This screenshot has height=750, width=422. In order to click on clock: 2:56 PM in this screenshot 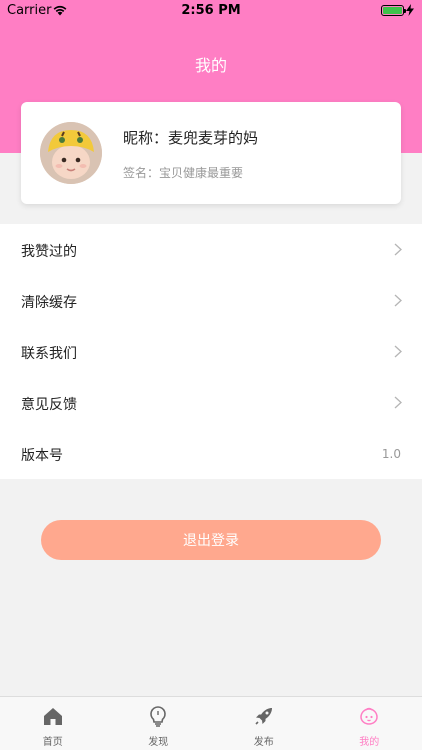, I will do `click(211, 10)`.